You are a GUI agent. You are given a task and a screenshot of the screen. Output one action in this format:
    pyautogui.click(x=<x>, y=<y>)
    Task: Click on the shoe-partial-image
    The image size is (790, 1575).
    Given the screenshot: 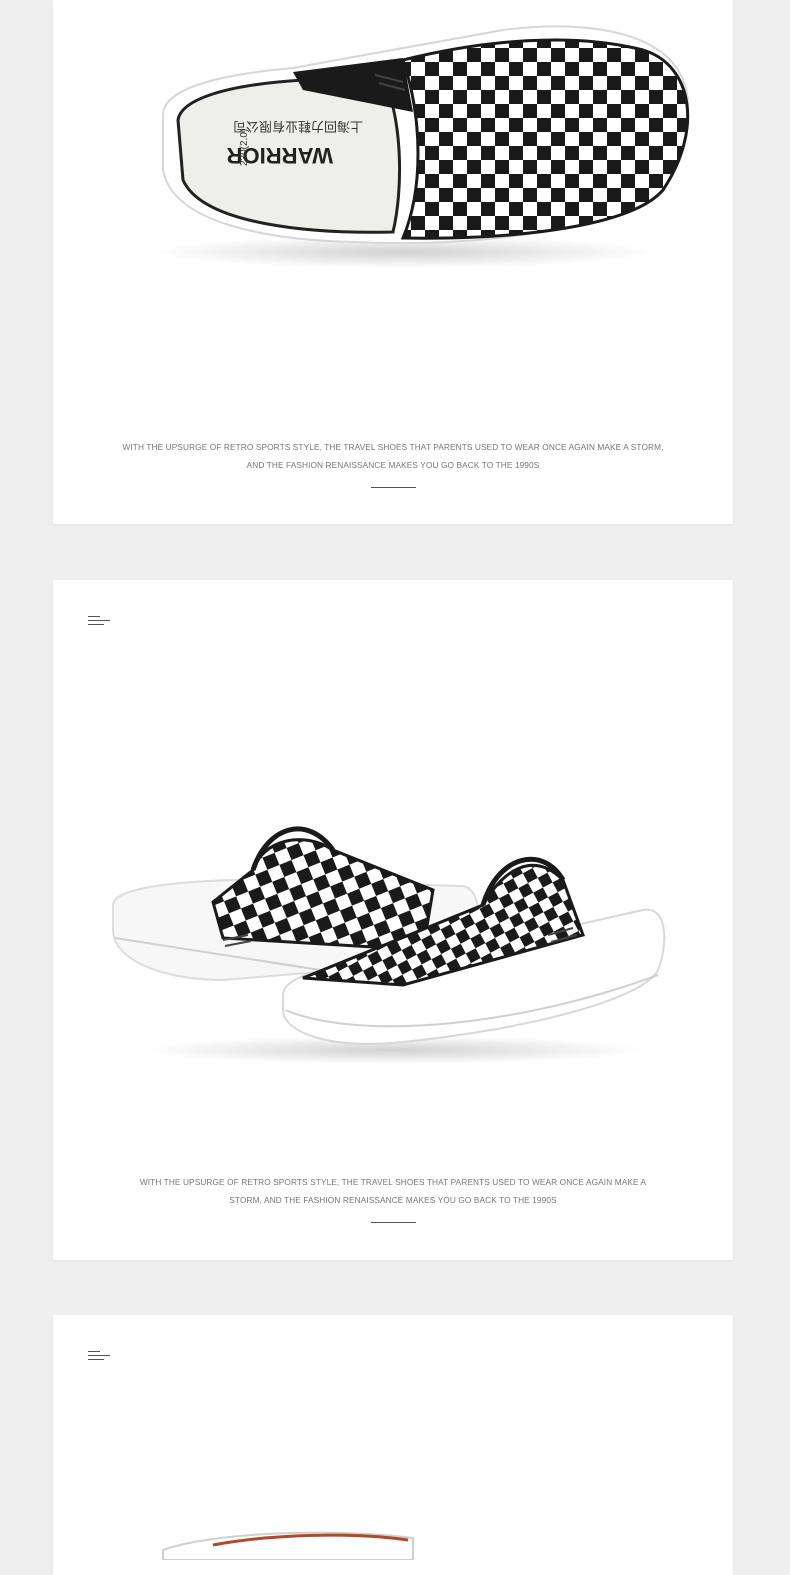 What is the action you would take?
    pyautogui.click(x=303, y=1540)
    